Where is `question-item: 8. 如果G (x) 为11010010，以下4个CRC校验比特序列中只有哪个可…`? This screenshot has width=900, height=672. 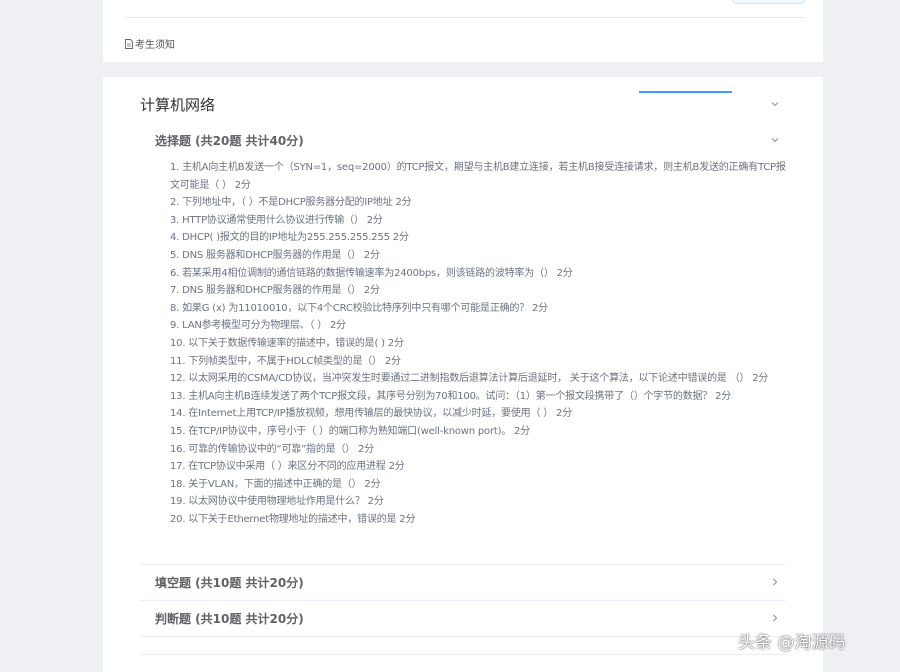 question-item: 8. 如果G (x) 为11010010，以下4个CRC校验比特序列中只有哪个可… is located at coordinates (480, 309).